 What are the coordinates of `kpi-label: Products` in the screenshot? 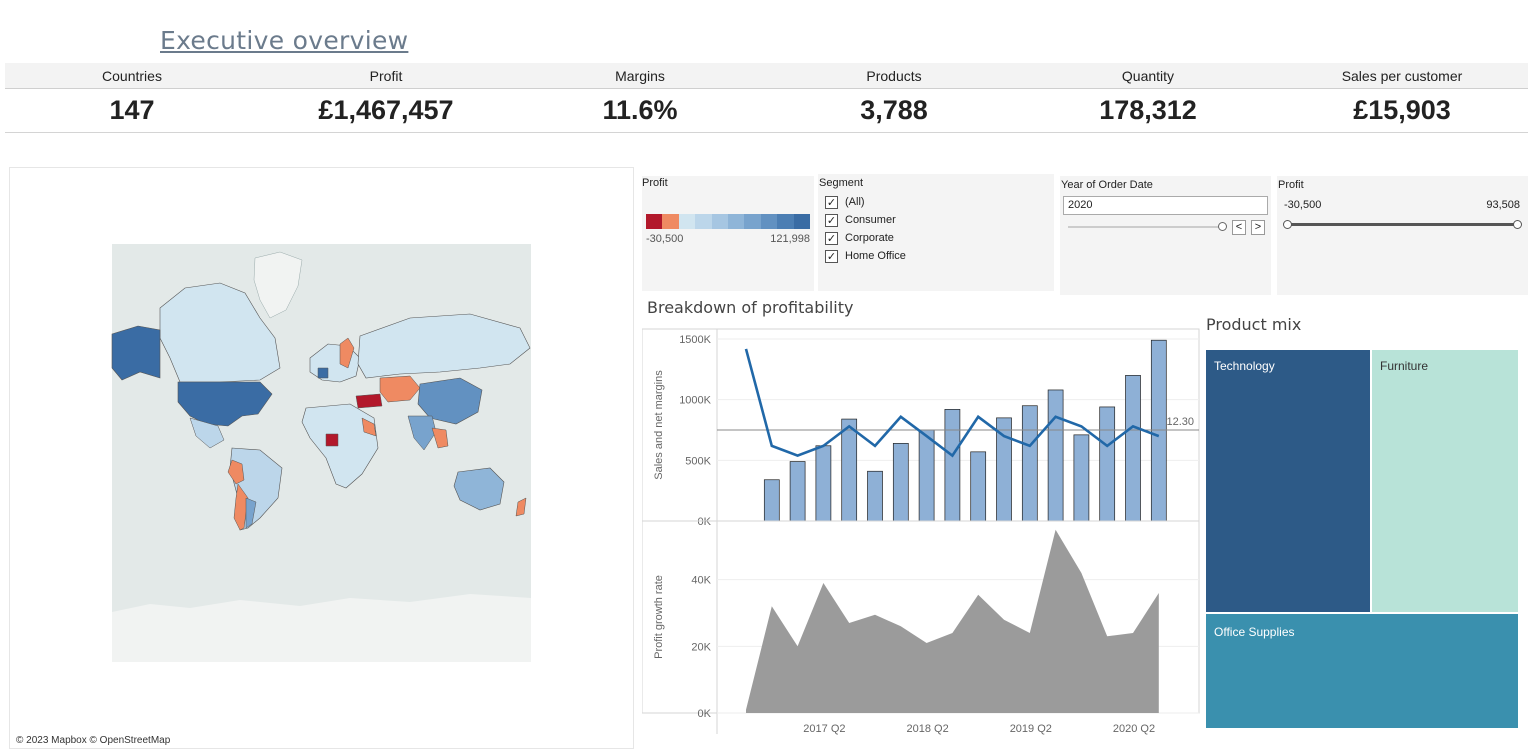 It's located at (894, 76).